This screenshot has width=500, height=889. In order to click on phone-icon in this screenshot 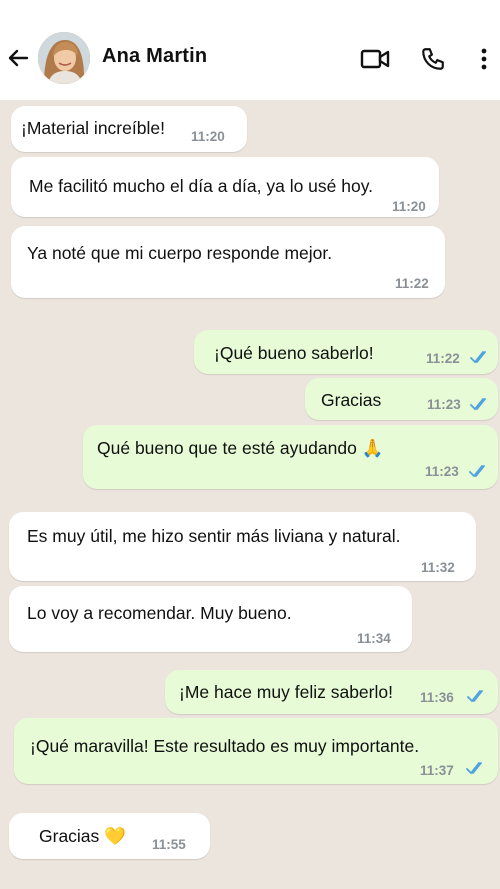, I will do `click(433, 59)`.